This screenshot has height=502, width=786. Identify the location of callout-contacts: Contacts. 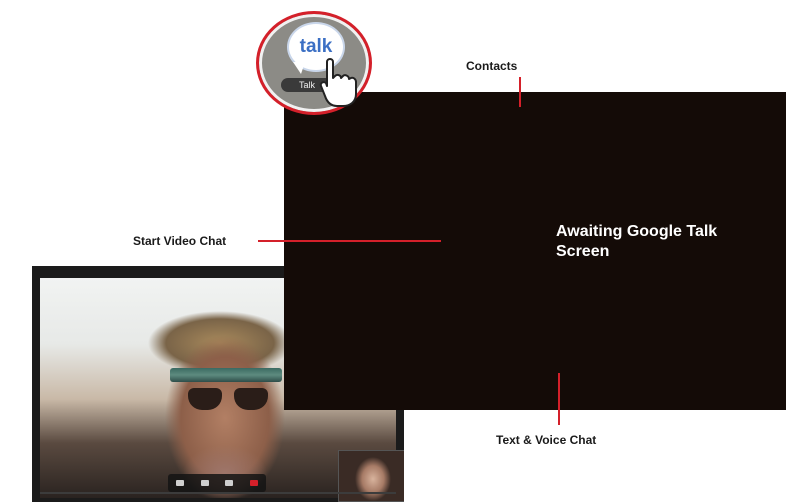
(492, 66).